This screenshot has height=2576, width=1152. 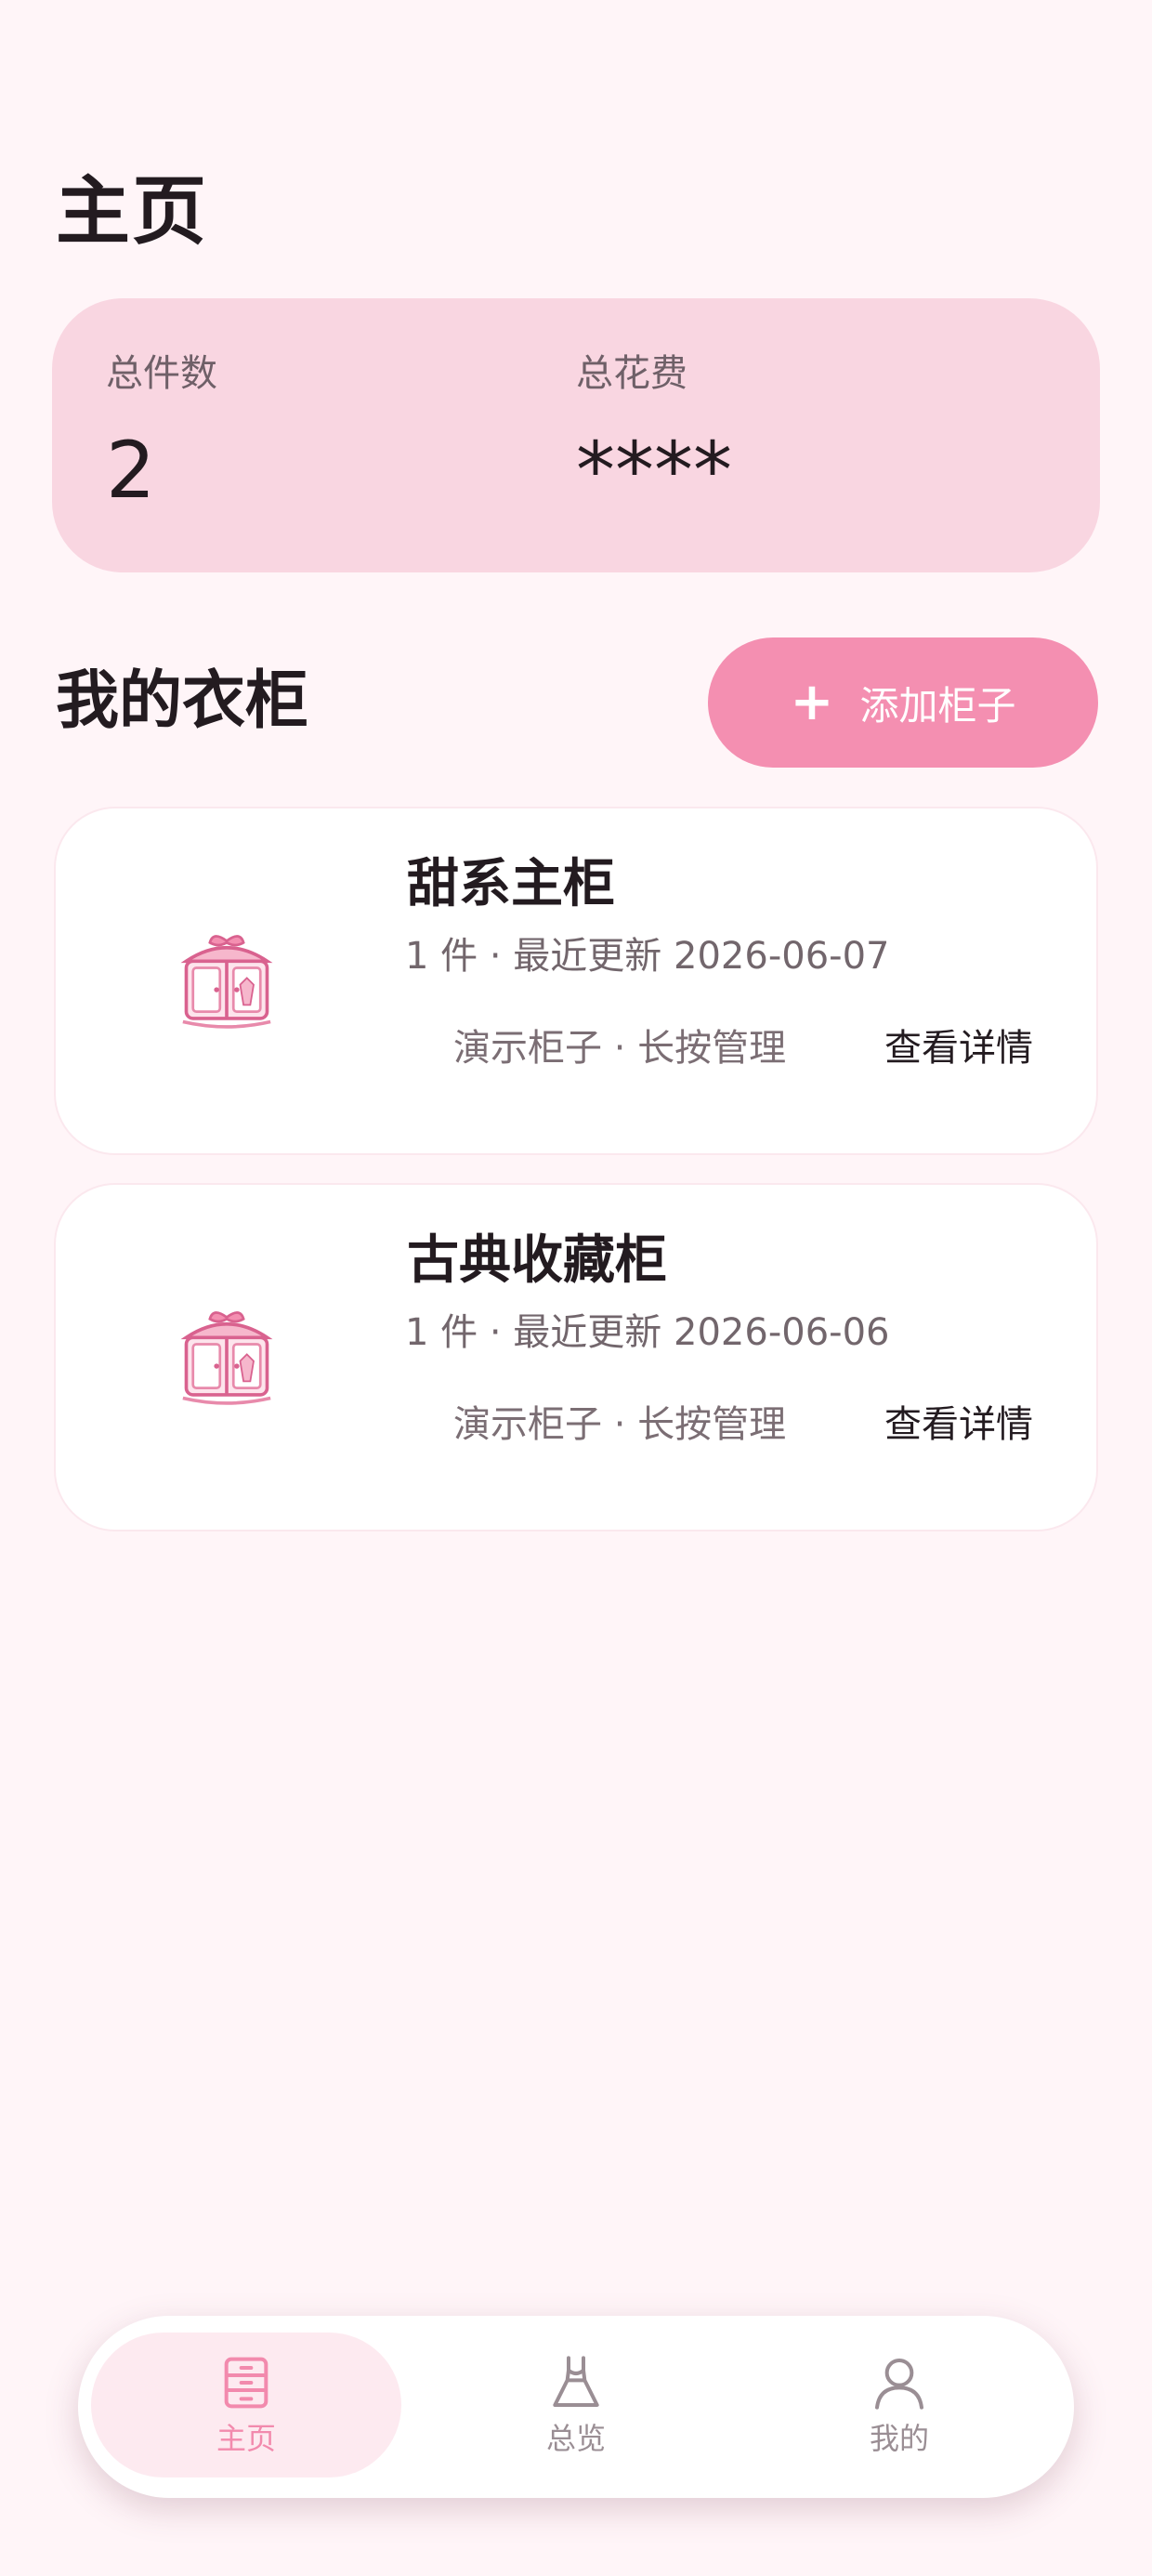 I want to click on plus-icon: +, so click(x=812, y=702).